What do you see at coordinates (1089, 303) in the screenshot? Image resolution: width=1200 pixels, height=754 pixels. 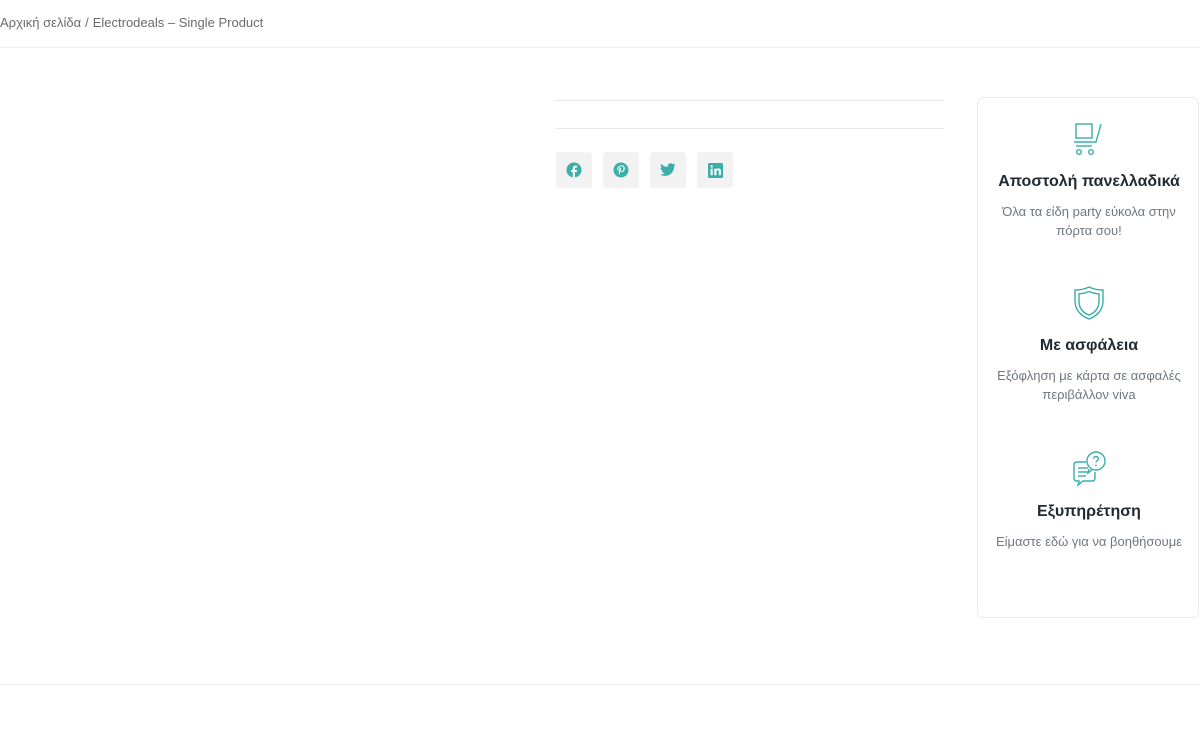 I see `shield-icon` at bounding box center [1089, 303].